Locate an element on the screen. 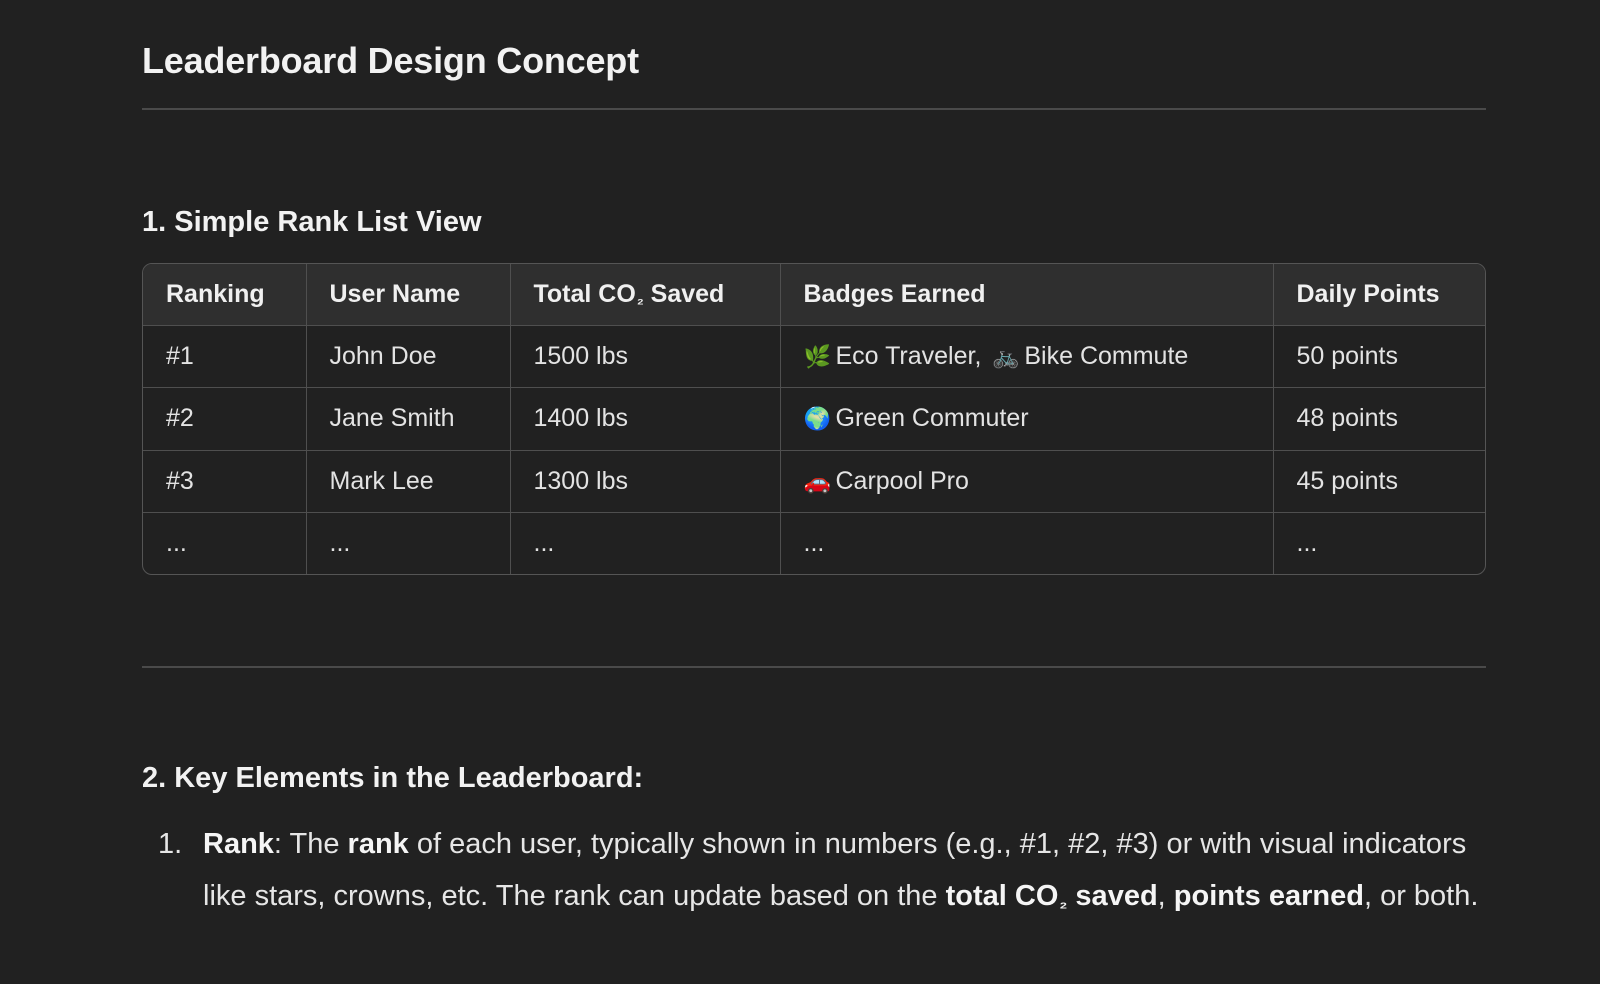 This screenshot has width=1600, height=984. globe-icon: 🌍 is located at coordinates (817, 419).